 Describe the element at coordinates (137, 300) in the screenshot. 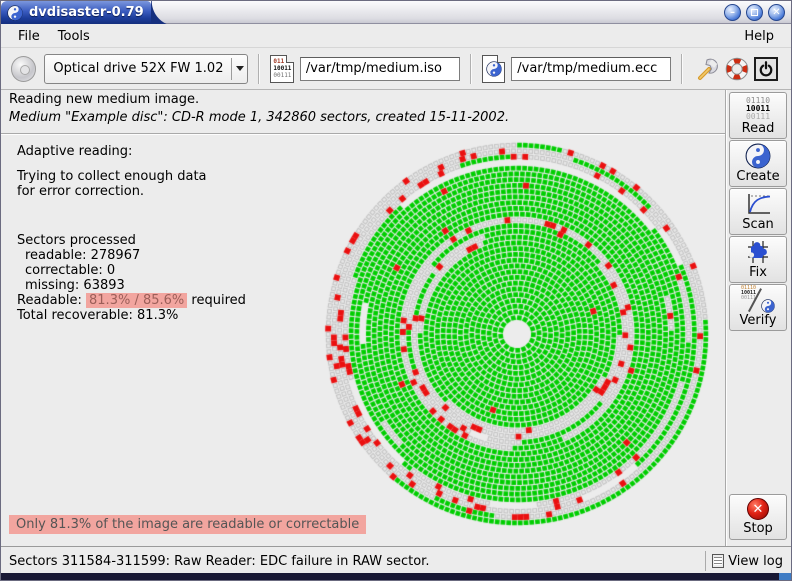

I see `readable-highlight: 81.3% / 85.6%` at that location.